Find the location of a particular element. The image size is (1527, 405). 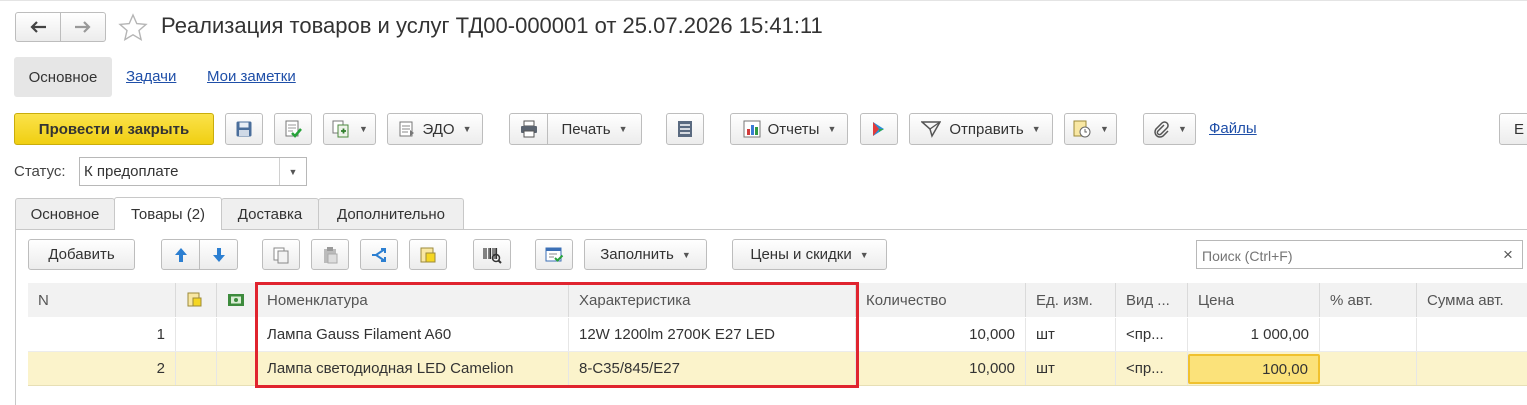

status-select: К предоплате ▼ is located at coordinates (193, 171).